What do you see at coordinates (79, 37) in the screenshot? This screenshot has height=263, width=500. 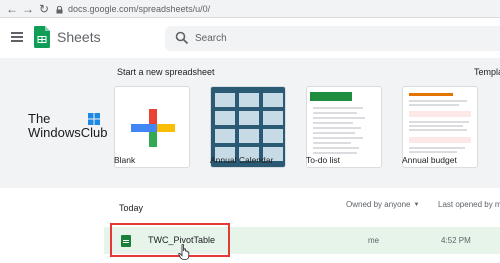 I see `app-title: Sheets` at bounding box center [79, 37].